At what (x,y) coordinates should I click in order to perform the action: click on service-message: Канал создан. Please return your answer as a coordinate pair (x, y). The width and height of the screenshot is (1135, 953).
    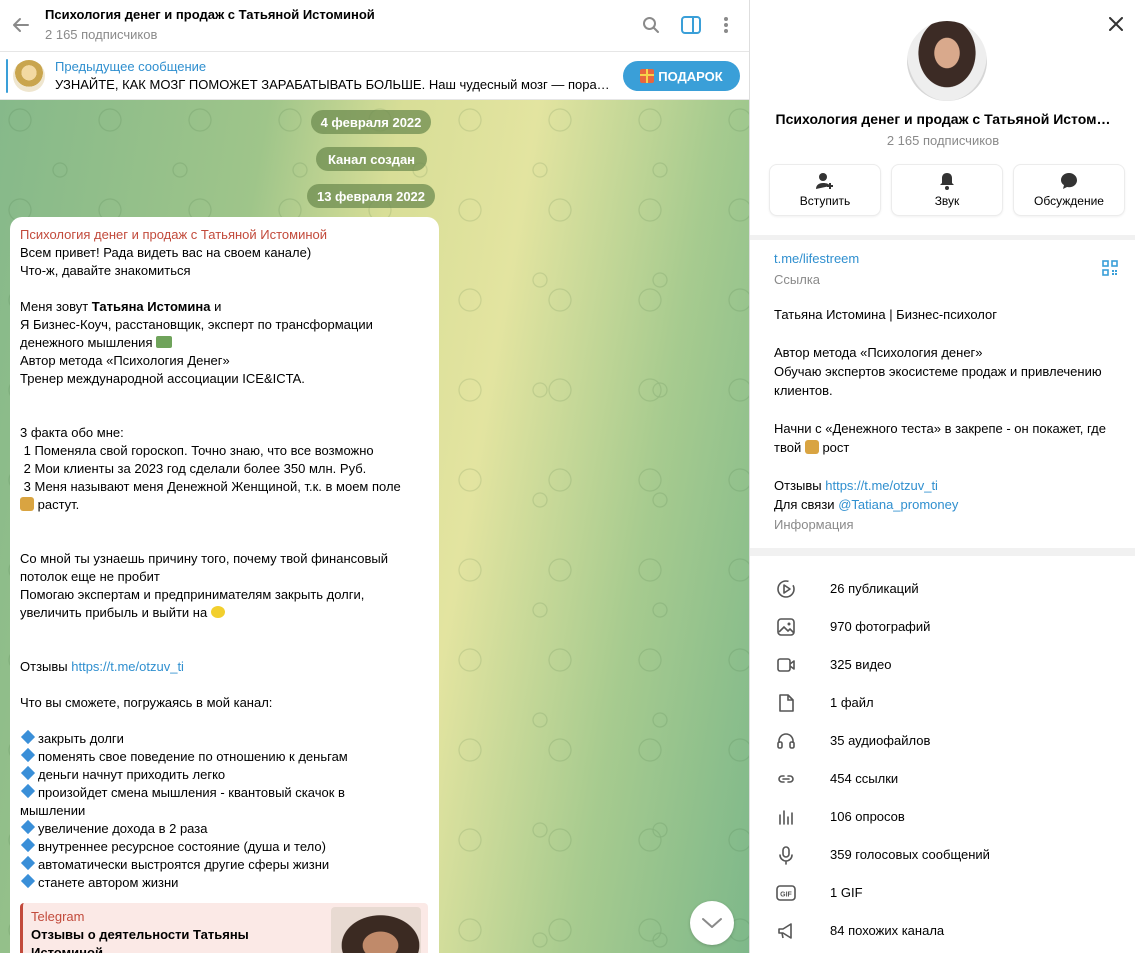
    Looking at the image, I should click on (371, 159).